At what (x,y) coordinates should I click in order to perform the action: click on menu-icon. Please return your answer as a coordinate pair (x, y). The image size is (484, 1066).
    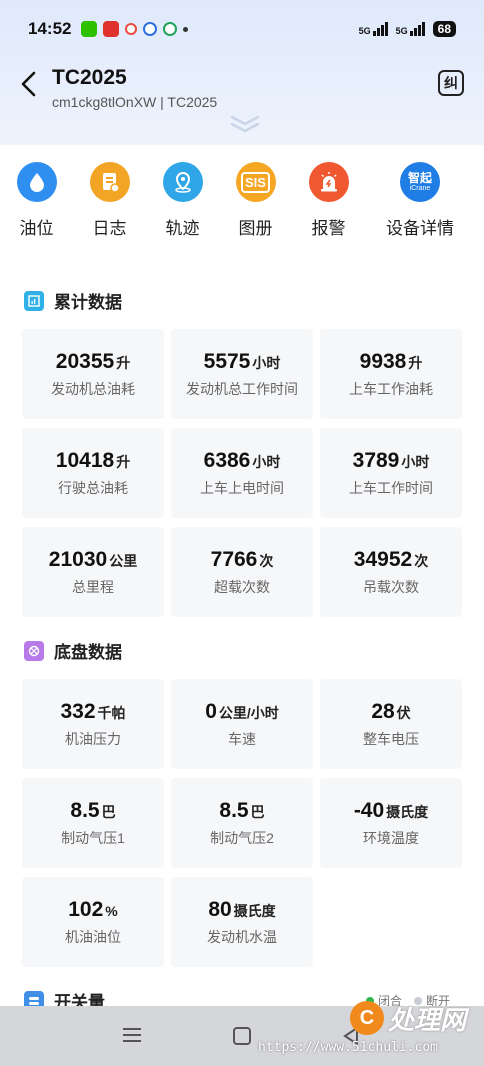
    Looking at the image, I should click on (132, 1035).